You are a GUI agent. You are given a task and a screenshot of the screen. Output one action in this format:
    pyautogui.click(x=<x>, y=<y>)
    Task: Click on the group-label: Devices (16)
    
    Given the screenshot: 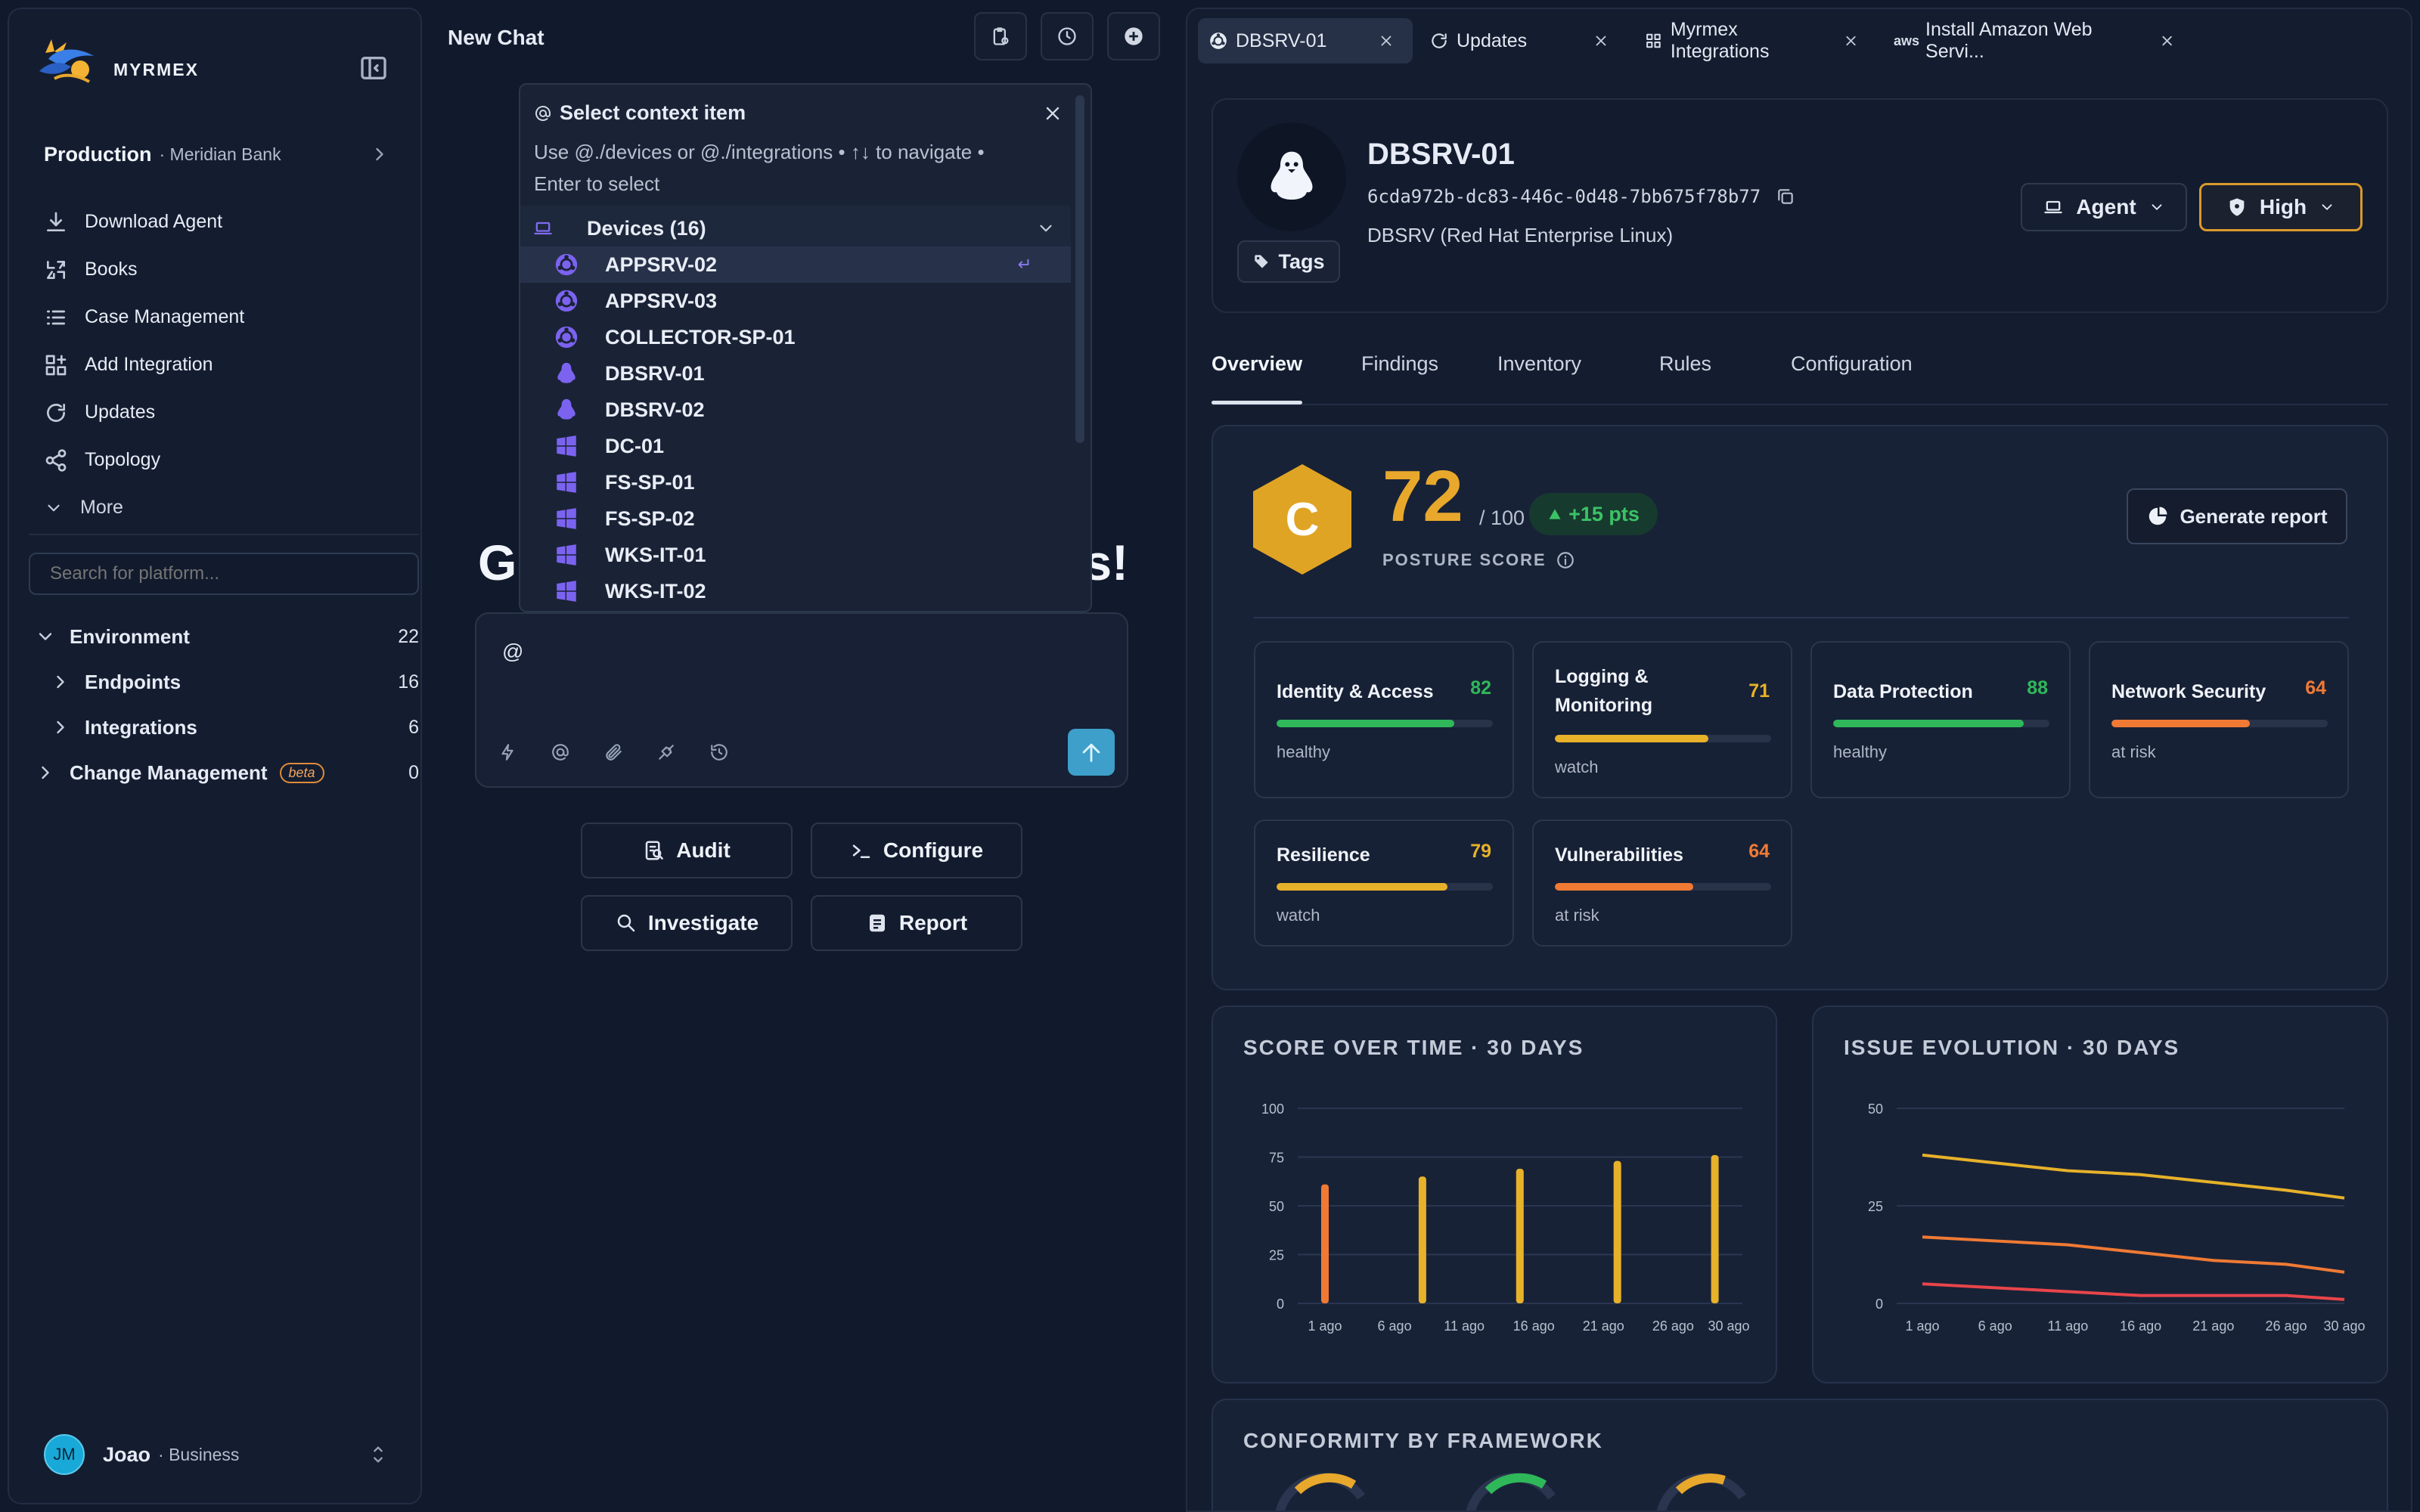 What is the action you would take?
    pyautogui.click(x=646, y=228)
    